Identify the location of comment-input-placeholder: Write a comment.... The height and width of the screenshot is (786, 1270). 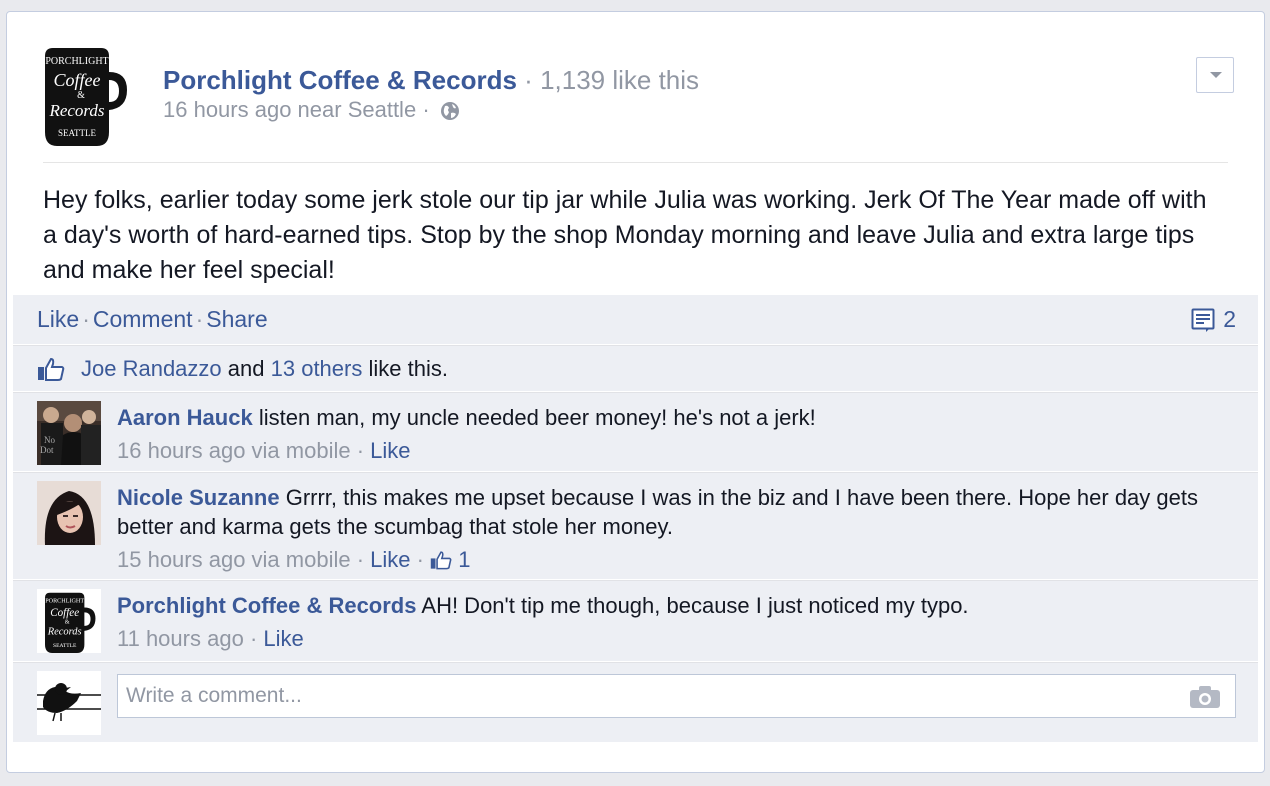
(214, 695).